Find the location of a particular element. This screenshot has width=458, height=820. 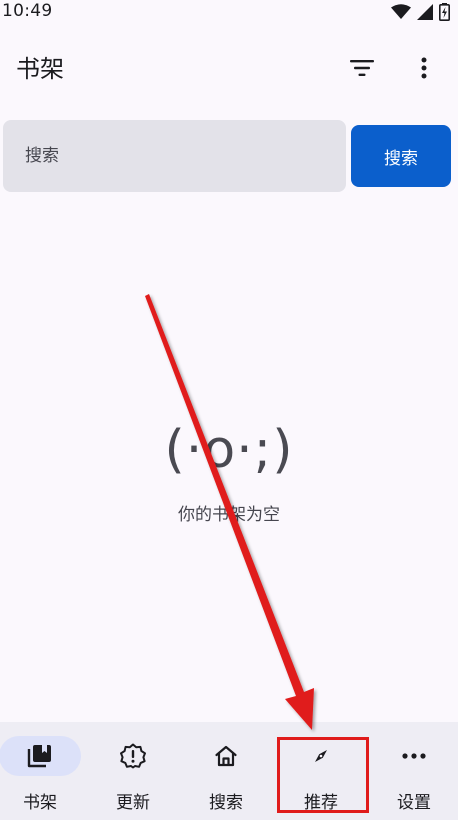

compass-icon is located at coordinates (321, 756).